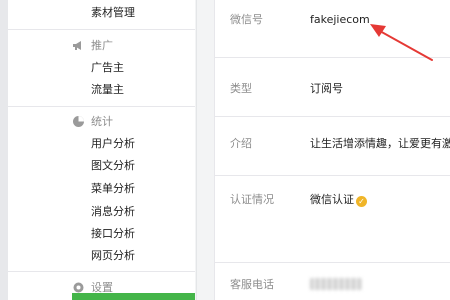 The width and height of the screenshot is (450, 300). What do you see at coordinates (4, 150) in the screenshot?
I see `sidebar-edge` at bounding box center [4, 150].